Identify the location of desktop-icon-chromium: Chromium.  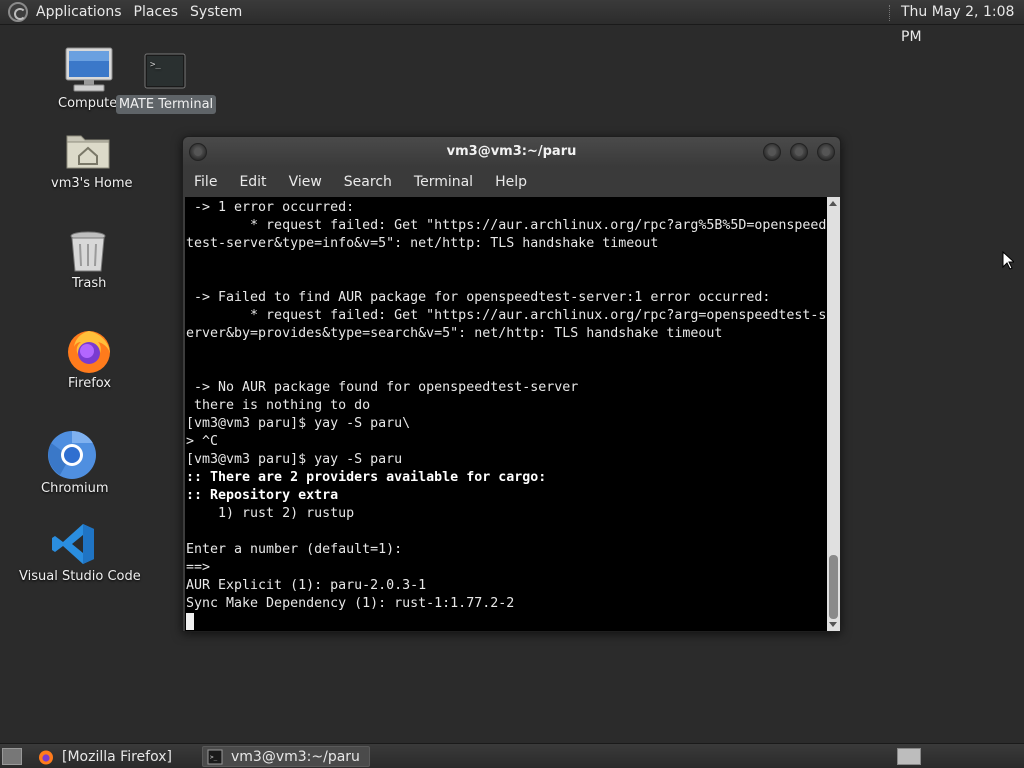
(72, 465).